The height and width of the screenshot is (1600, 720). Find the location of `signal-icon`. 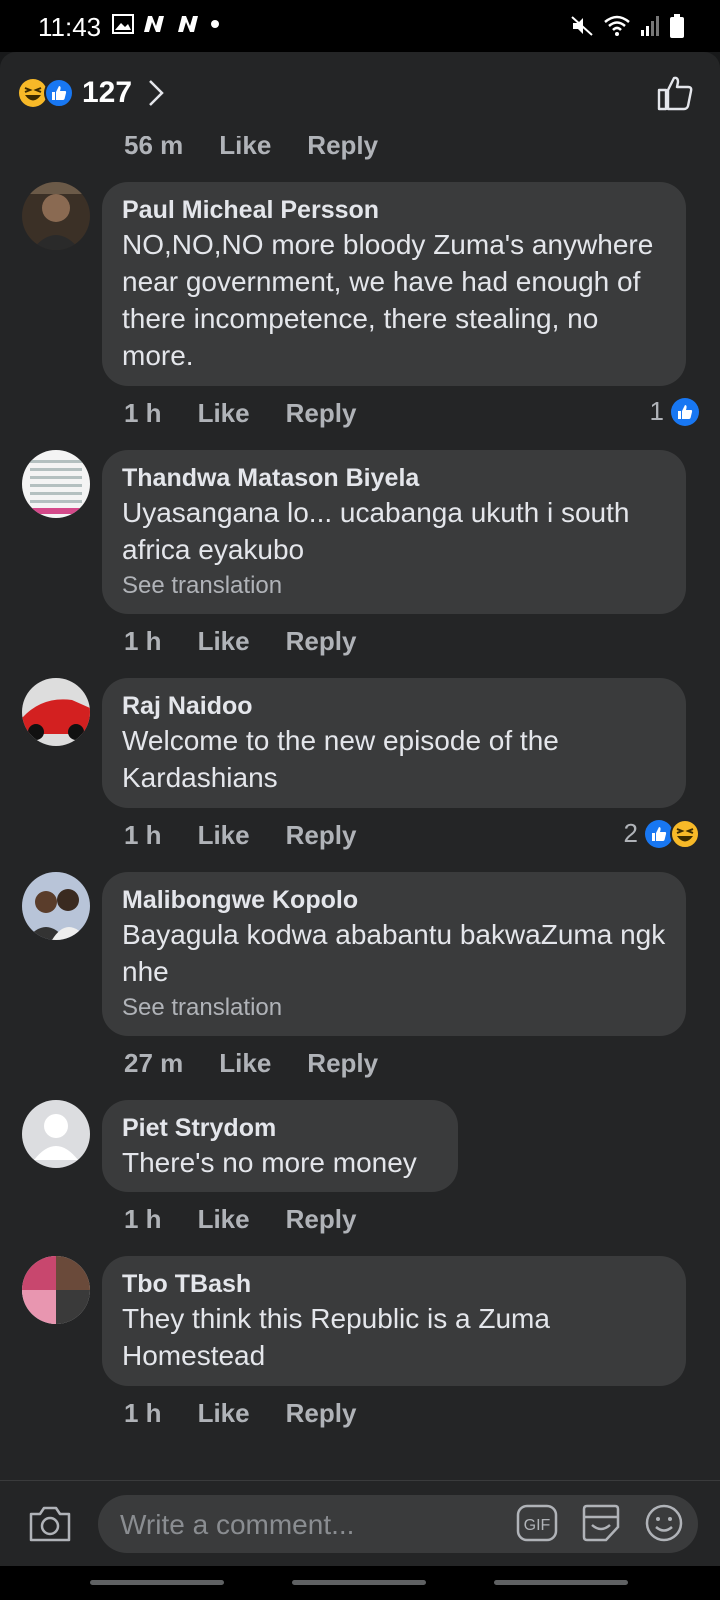

signal-icon is located at coordinates (650, 26).